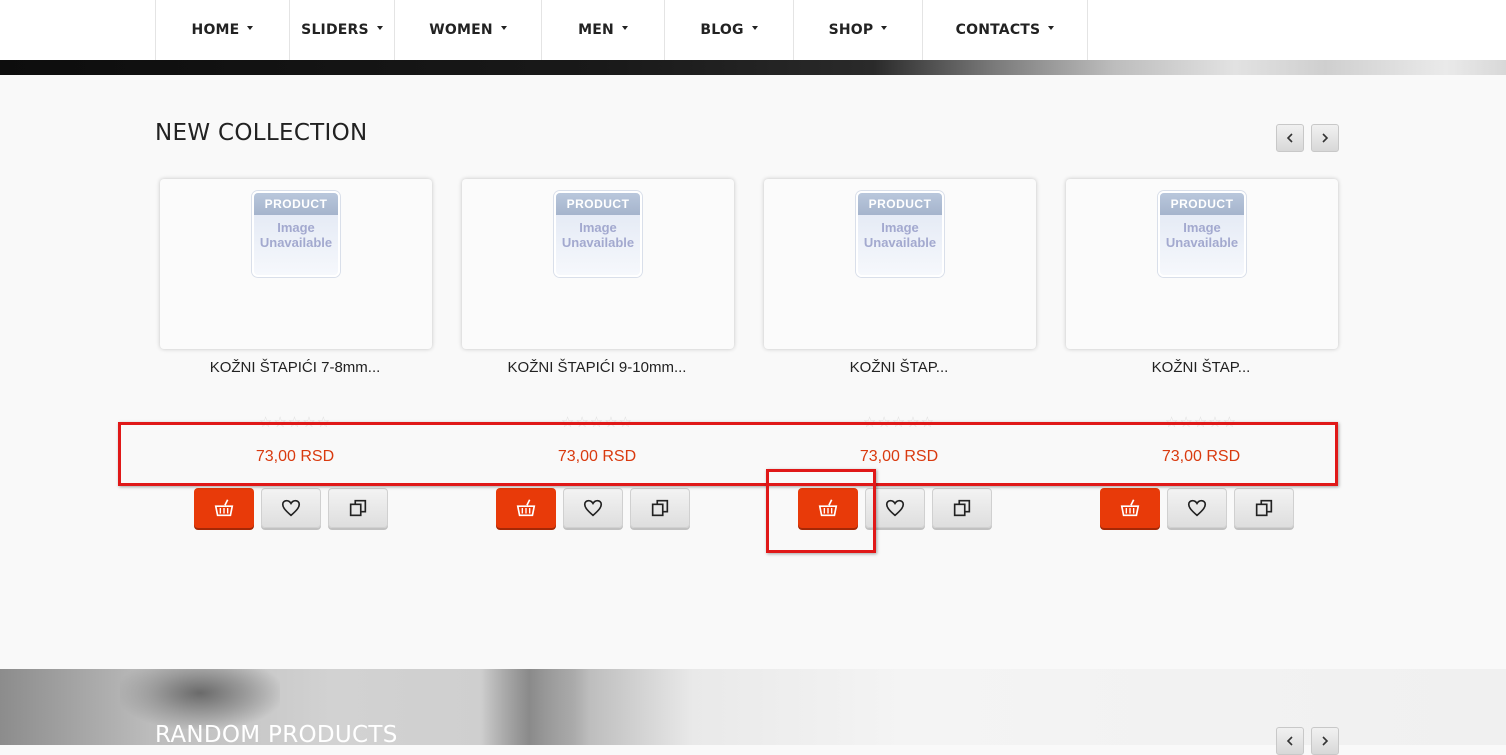  Describe the element at coordinates (276, 735) in the screenshot. I see `section-title-random-products: RANDOM PRODUCTS` at that location.